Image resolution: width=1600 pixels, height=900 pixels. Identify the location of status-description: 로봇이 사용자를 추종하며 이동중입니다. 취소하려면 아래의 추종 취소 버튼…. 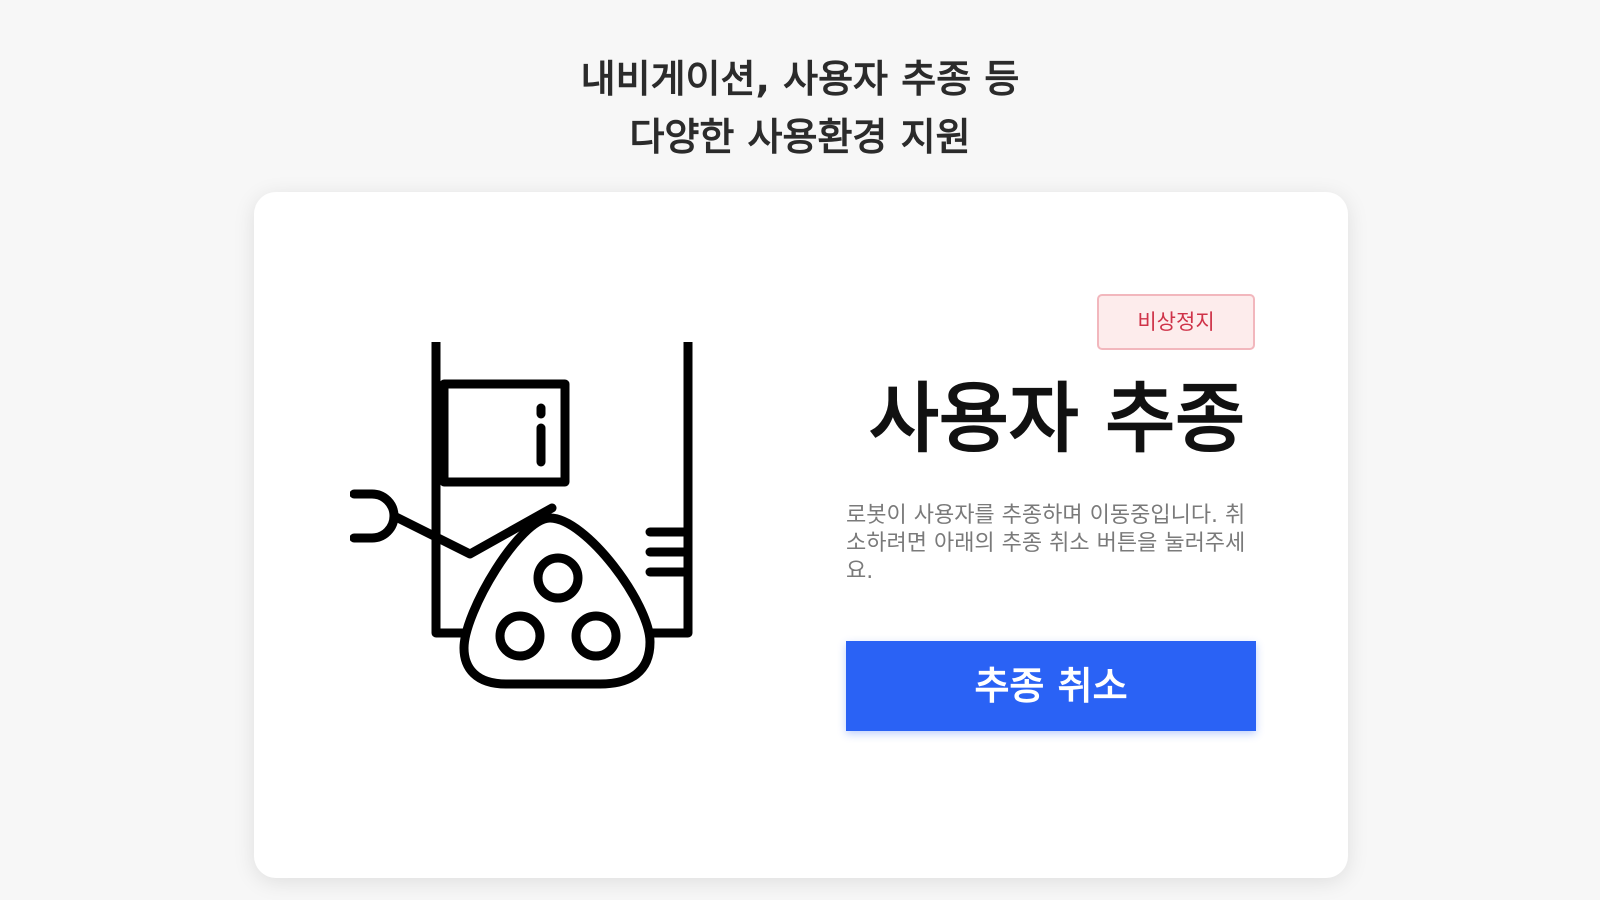
(1046, 543).